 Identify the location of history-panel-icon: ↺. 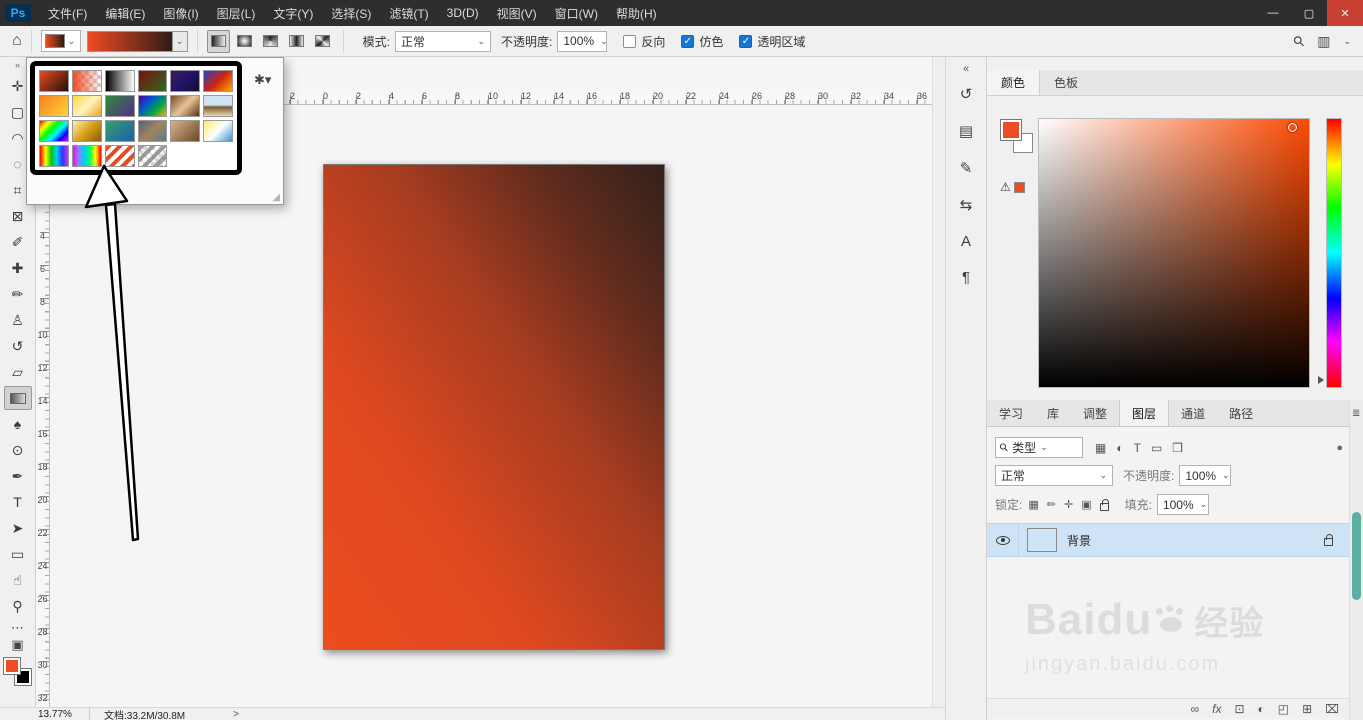
(966, 94).